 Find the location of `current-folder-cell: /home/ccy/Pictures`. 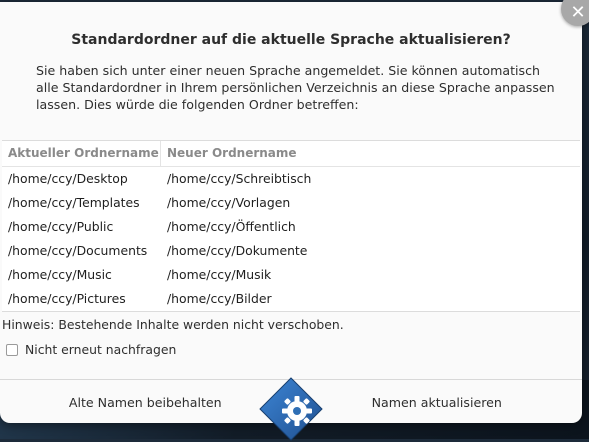

current-folder-cell: /home/ccy/Pictures is located at coordinates (67, 298).